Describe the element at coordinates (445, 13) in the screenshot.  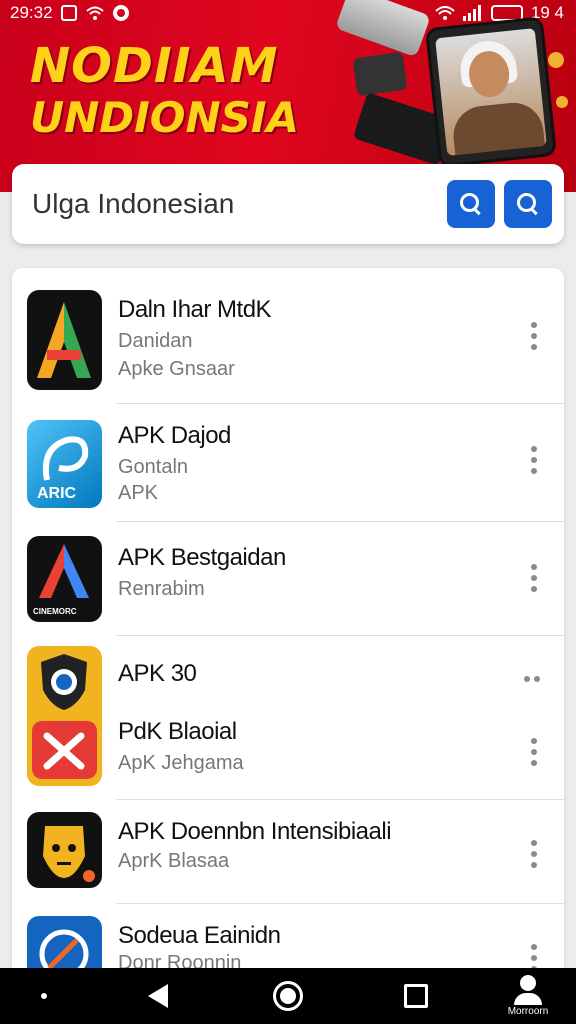
I see `wifi-signal-icon` at that location.